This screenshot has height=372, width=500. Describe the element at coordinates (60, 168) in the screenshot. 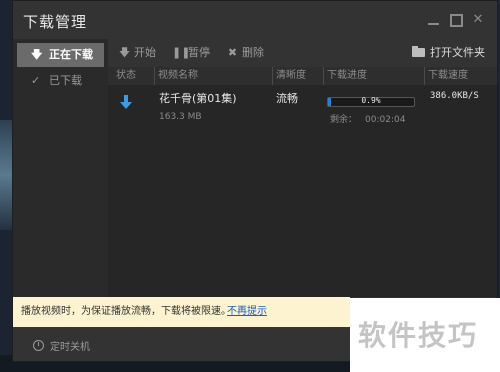

I see `sidebar: 🡇 正在下载 ✓ 已下载` at that location.